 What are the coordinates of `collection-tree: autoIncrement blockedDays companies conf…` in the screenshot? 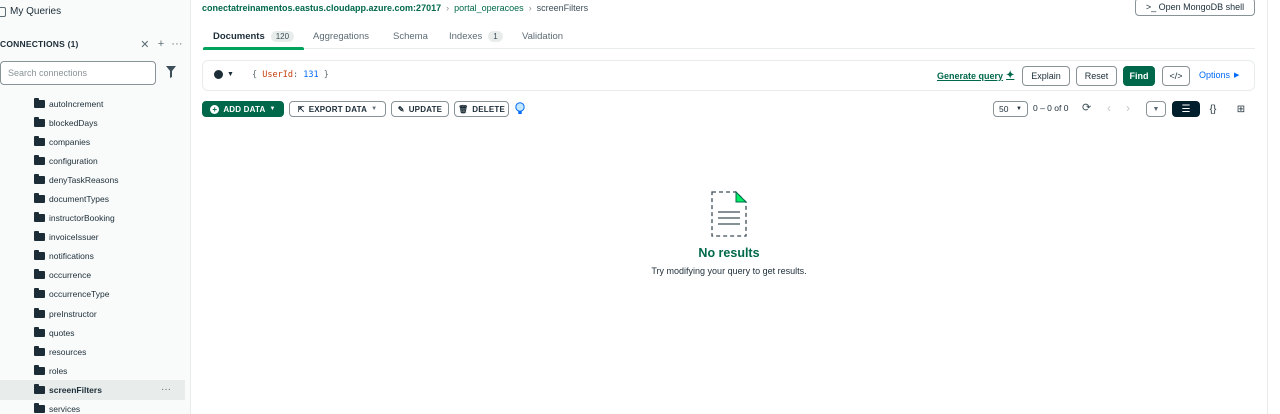 It's located at (92, 254).